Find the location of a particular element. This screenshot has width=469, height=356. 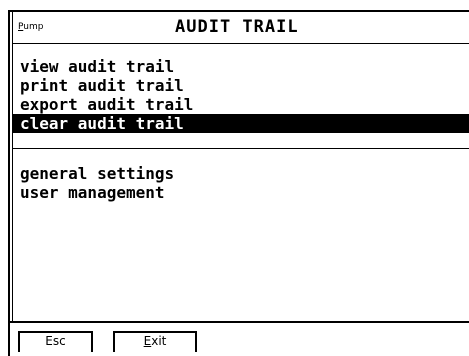

exit-button: Exit is located at coordinates (155, 341).